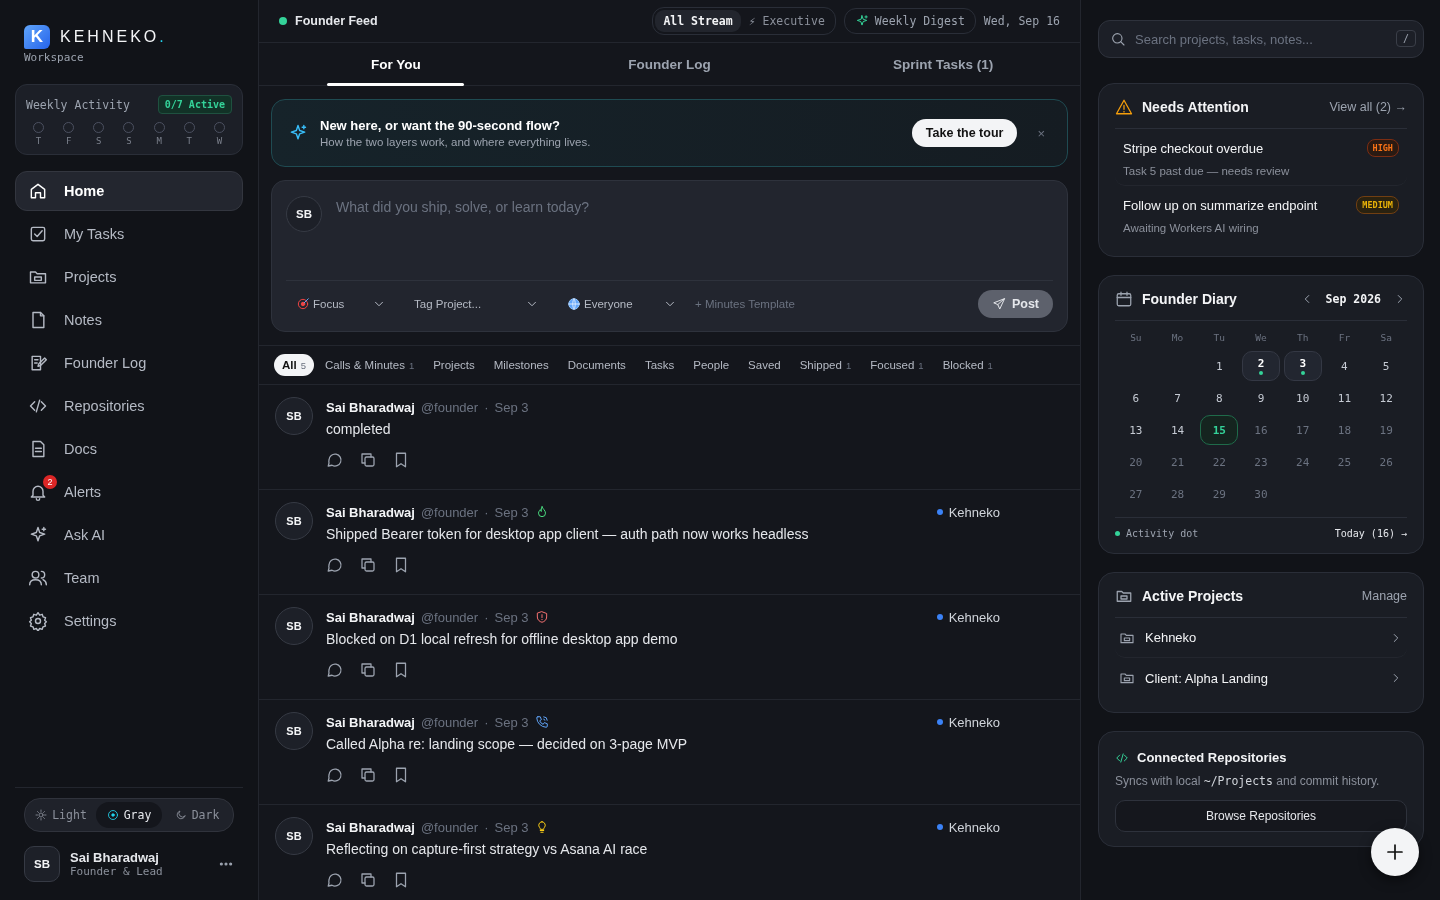 The height and width of the screenshot is (900, 1440). Describe the element at coordinates (1135, 462) in the screenshot. I see `calendar-day: 20` at that location.